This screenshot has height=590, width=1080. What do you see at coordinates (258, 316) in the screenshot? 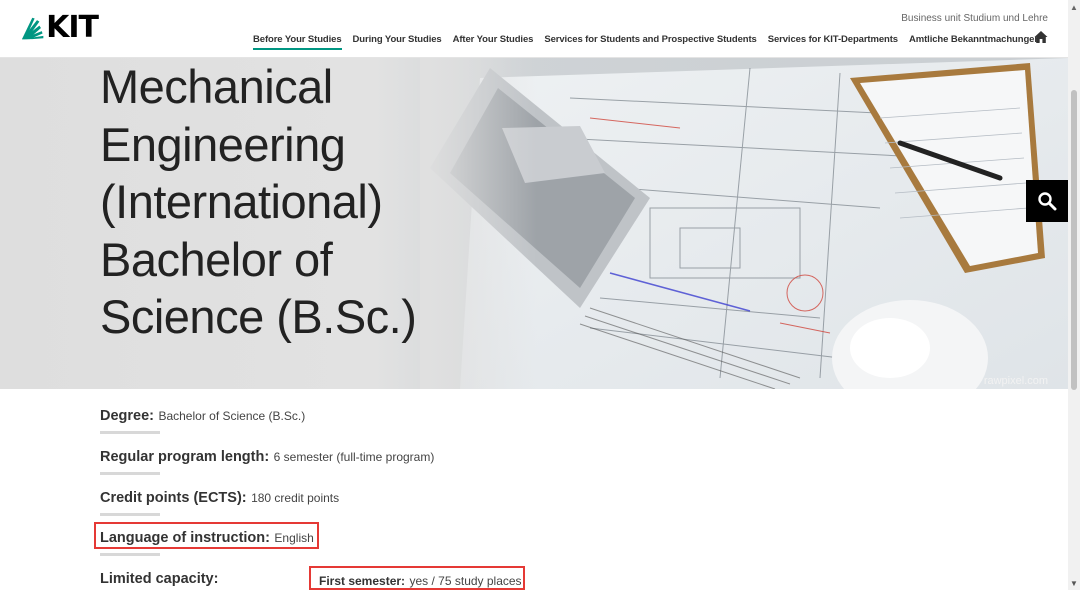
I see `title-line: Science (B.Sc.)` at bounding box center [258, 316].